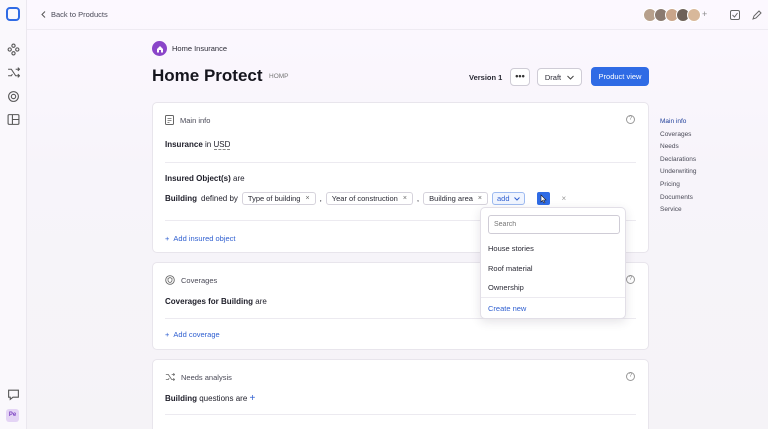  What do you see at coordinates (207, 75) in the screenshot?
I see `page-title: Home Protect` at bounding box center [207, 75].